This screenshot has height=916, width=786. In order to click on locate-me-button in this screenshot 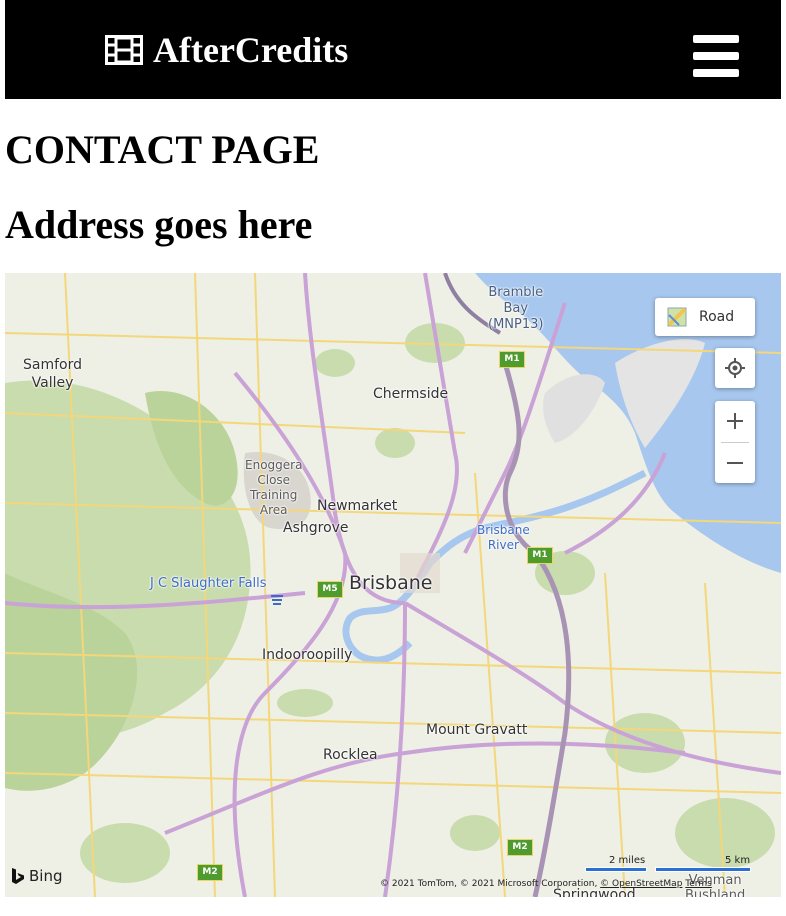, I will do `click(735, 368)`.